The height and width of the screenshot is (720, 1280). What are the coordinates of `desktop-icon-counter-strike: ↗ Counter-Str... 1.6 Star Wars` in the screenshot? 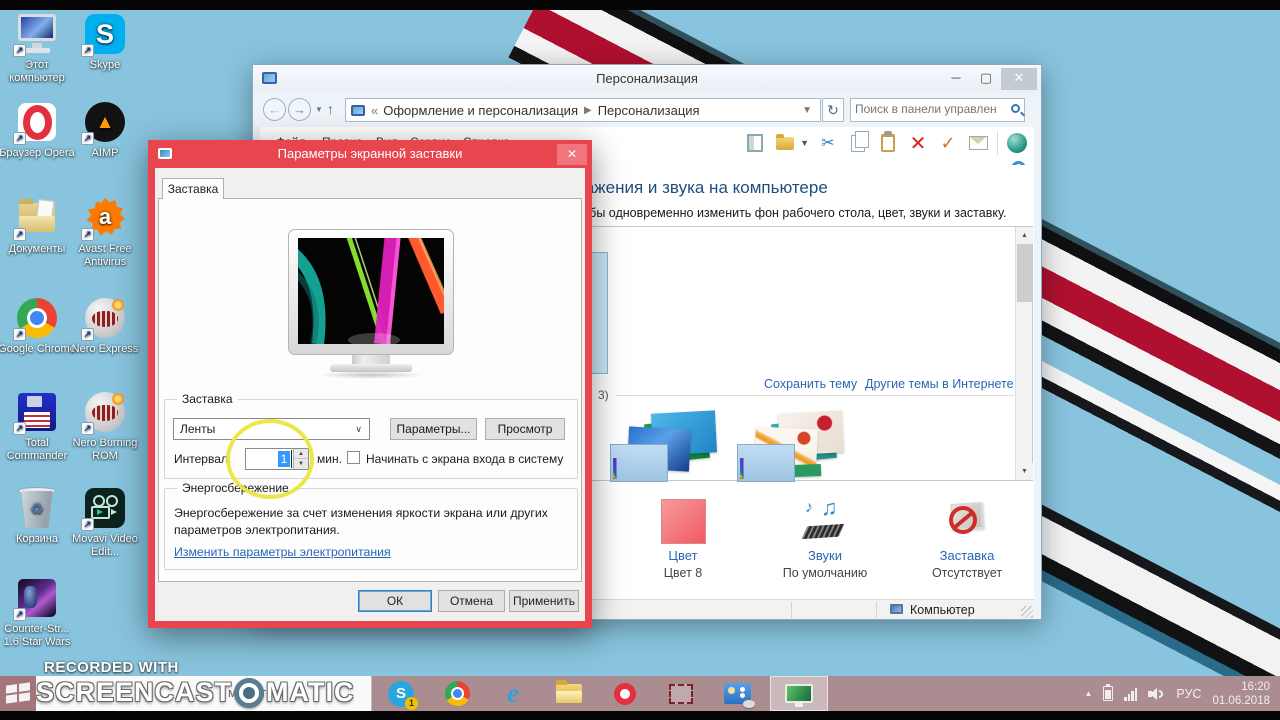 It's located at (38, 612).